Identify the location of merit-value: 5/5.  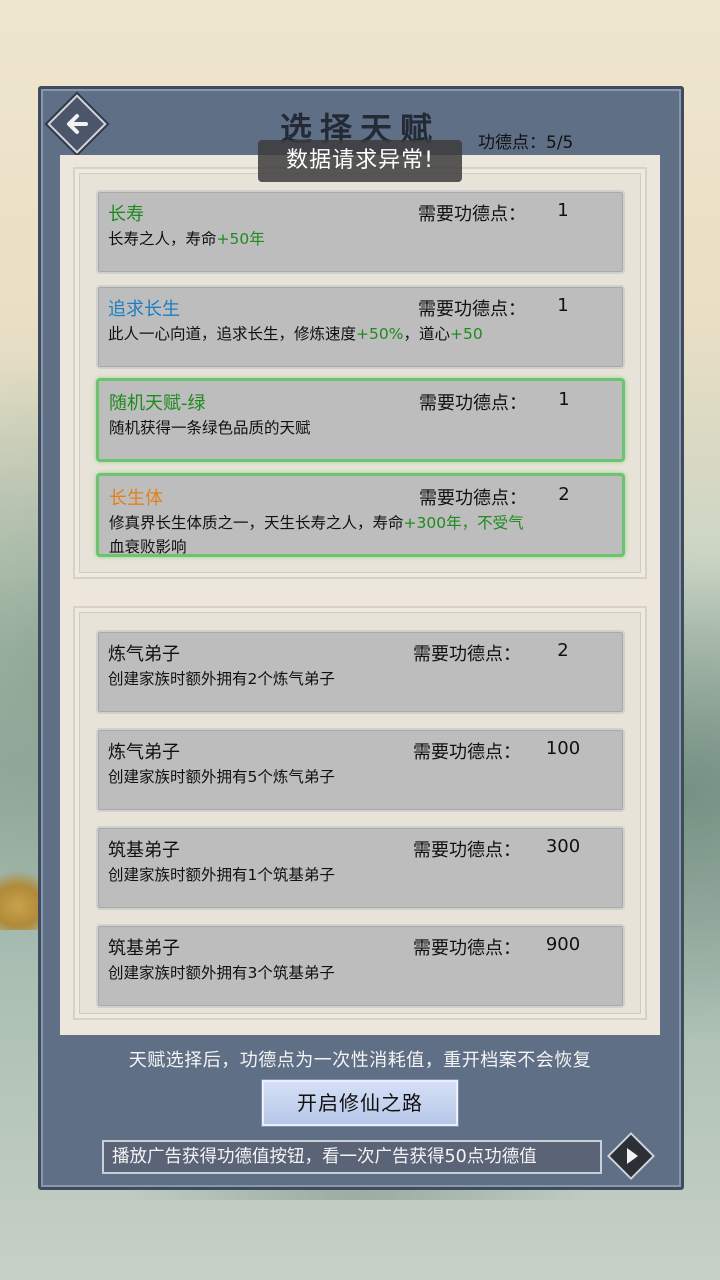
(560, 143).